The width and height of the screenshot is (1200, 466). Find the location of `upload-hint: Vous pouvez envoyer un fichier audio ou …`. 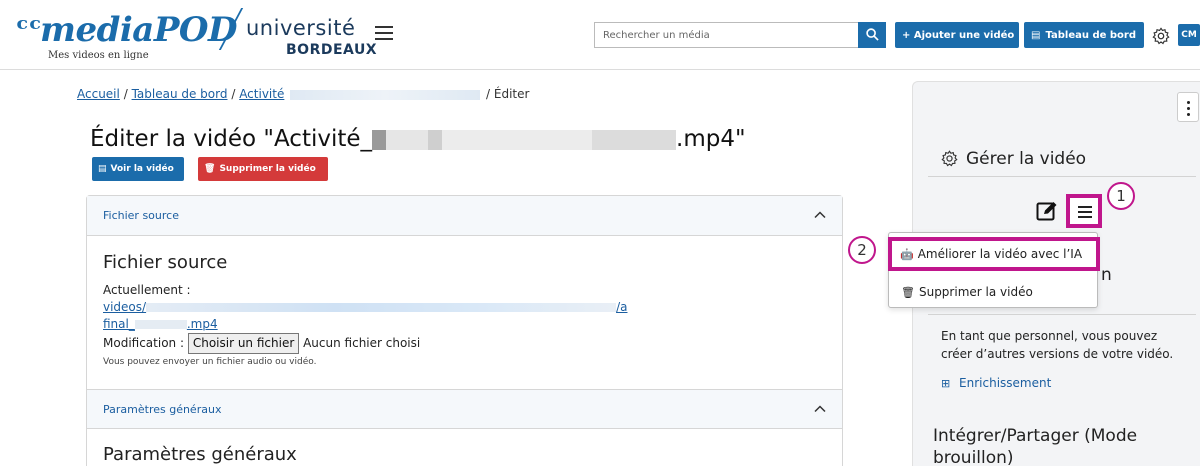

upload-hint: Vous pouvez envoyer un fichier audio ou … is located at coordinates (210, 362).